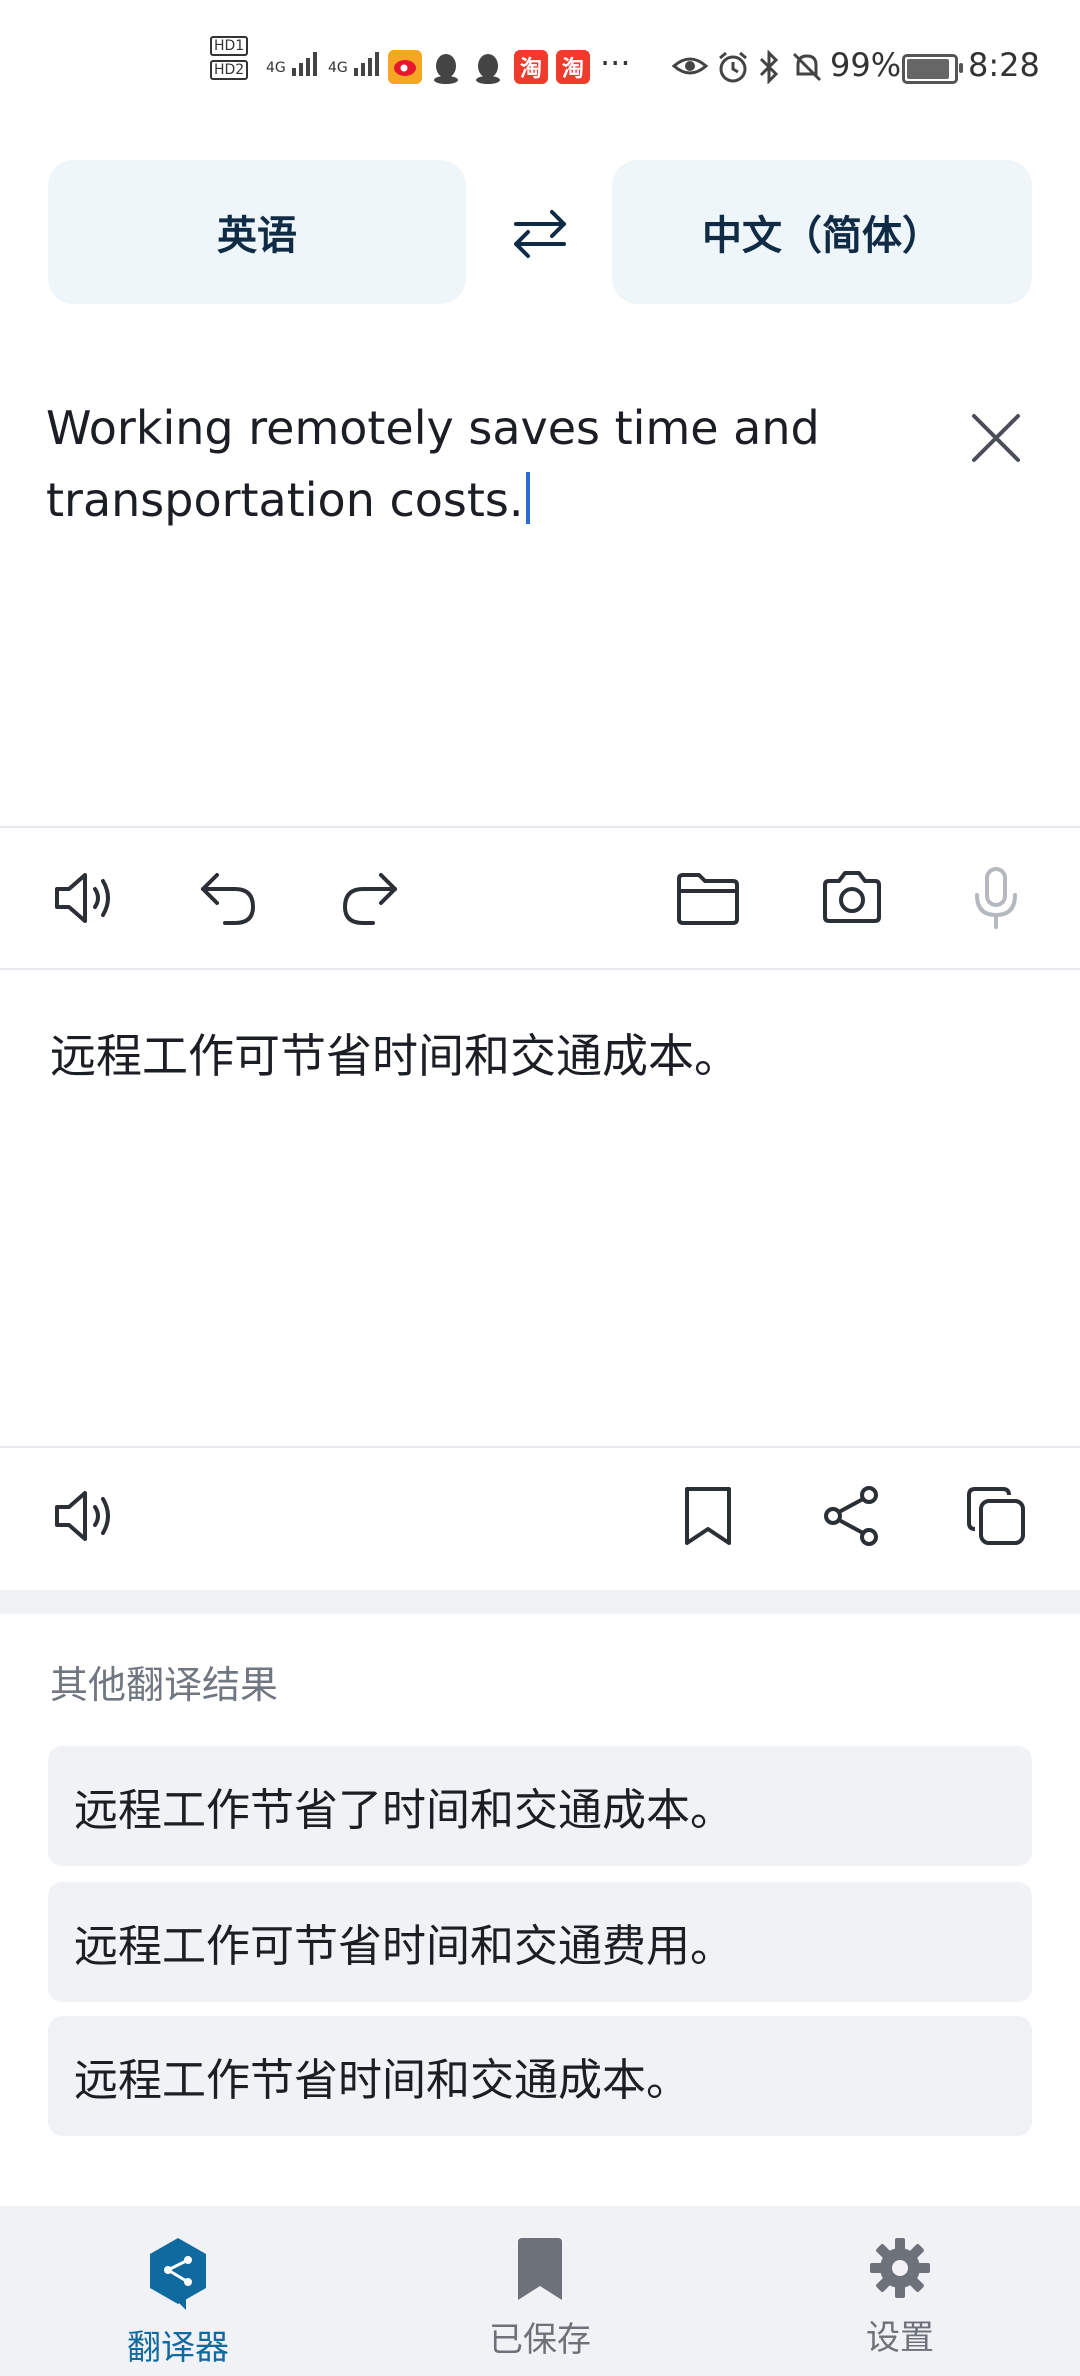 The image size is (1080, 2376). I want to click on alternative-translation: 远程工作可节省时间和交通费用。, so click(540, 1942).